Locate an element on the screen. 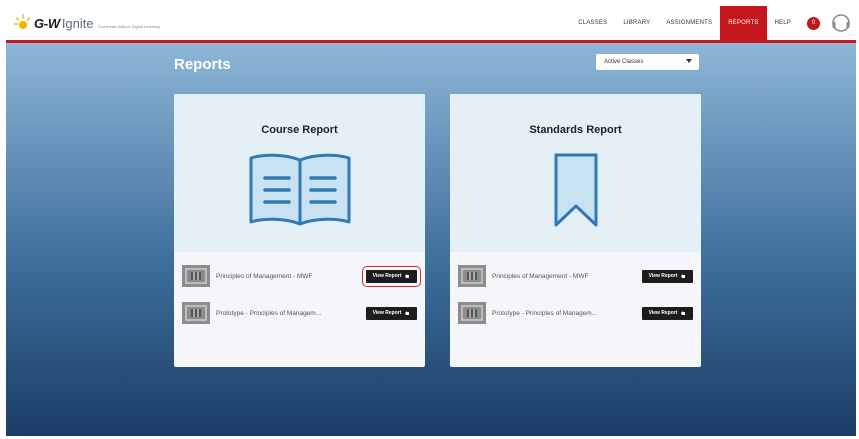 This screenshot has height=439, width=859. open-book-icon is located at coordinates (299, 189).